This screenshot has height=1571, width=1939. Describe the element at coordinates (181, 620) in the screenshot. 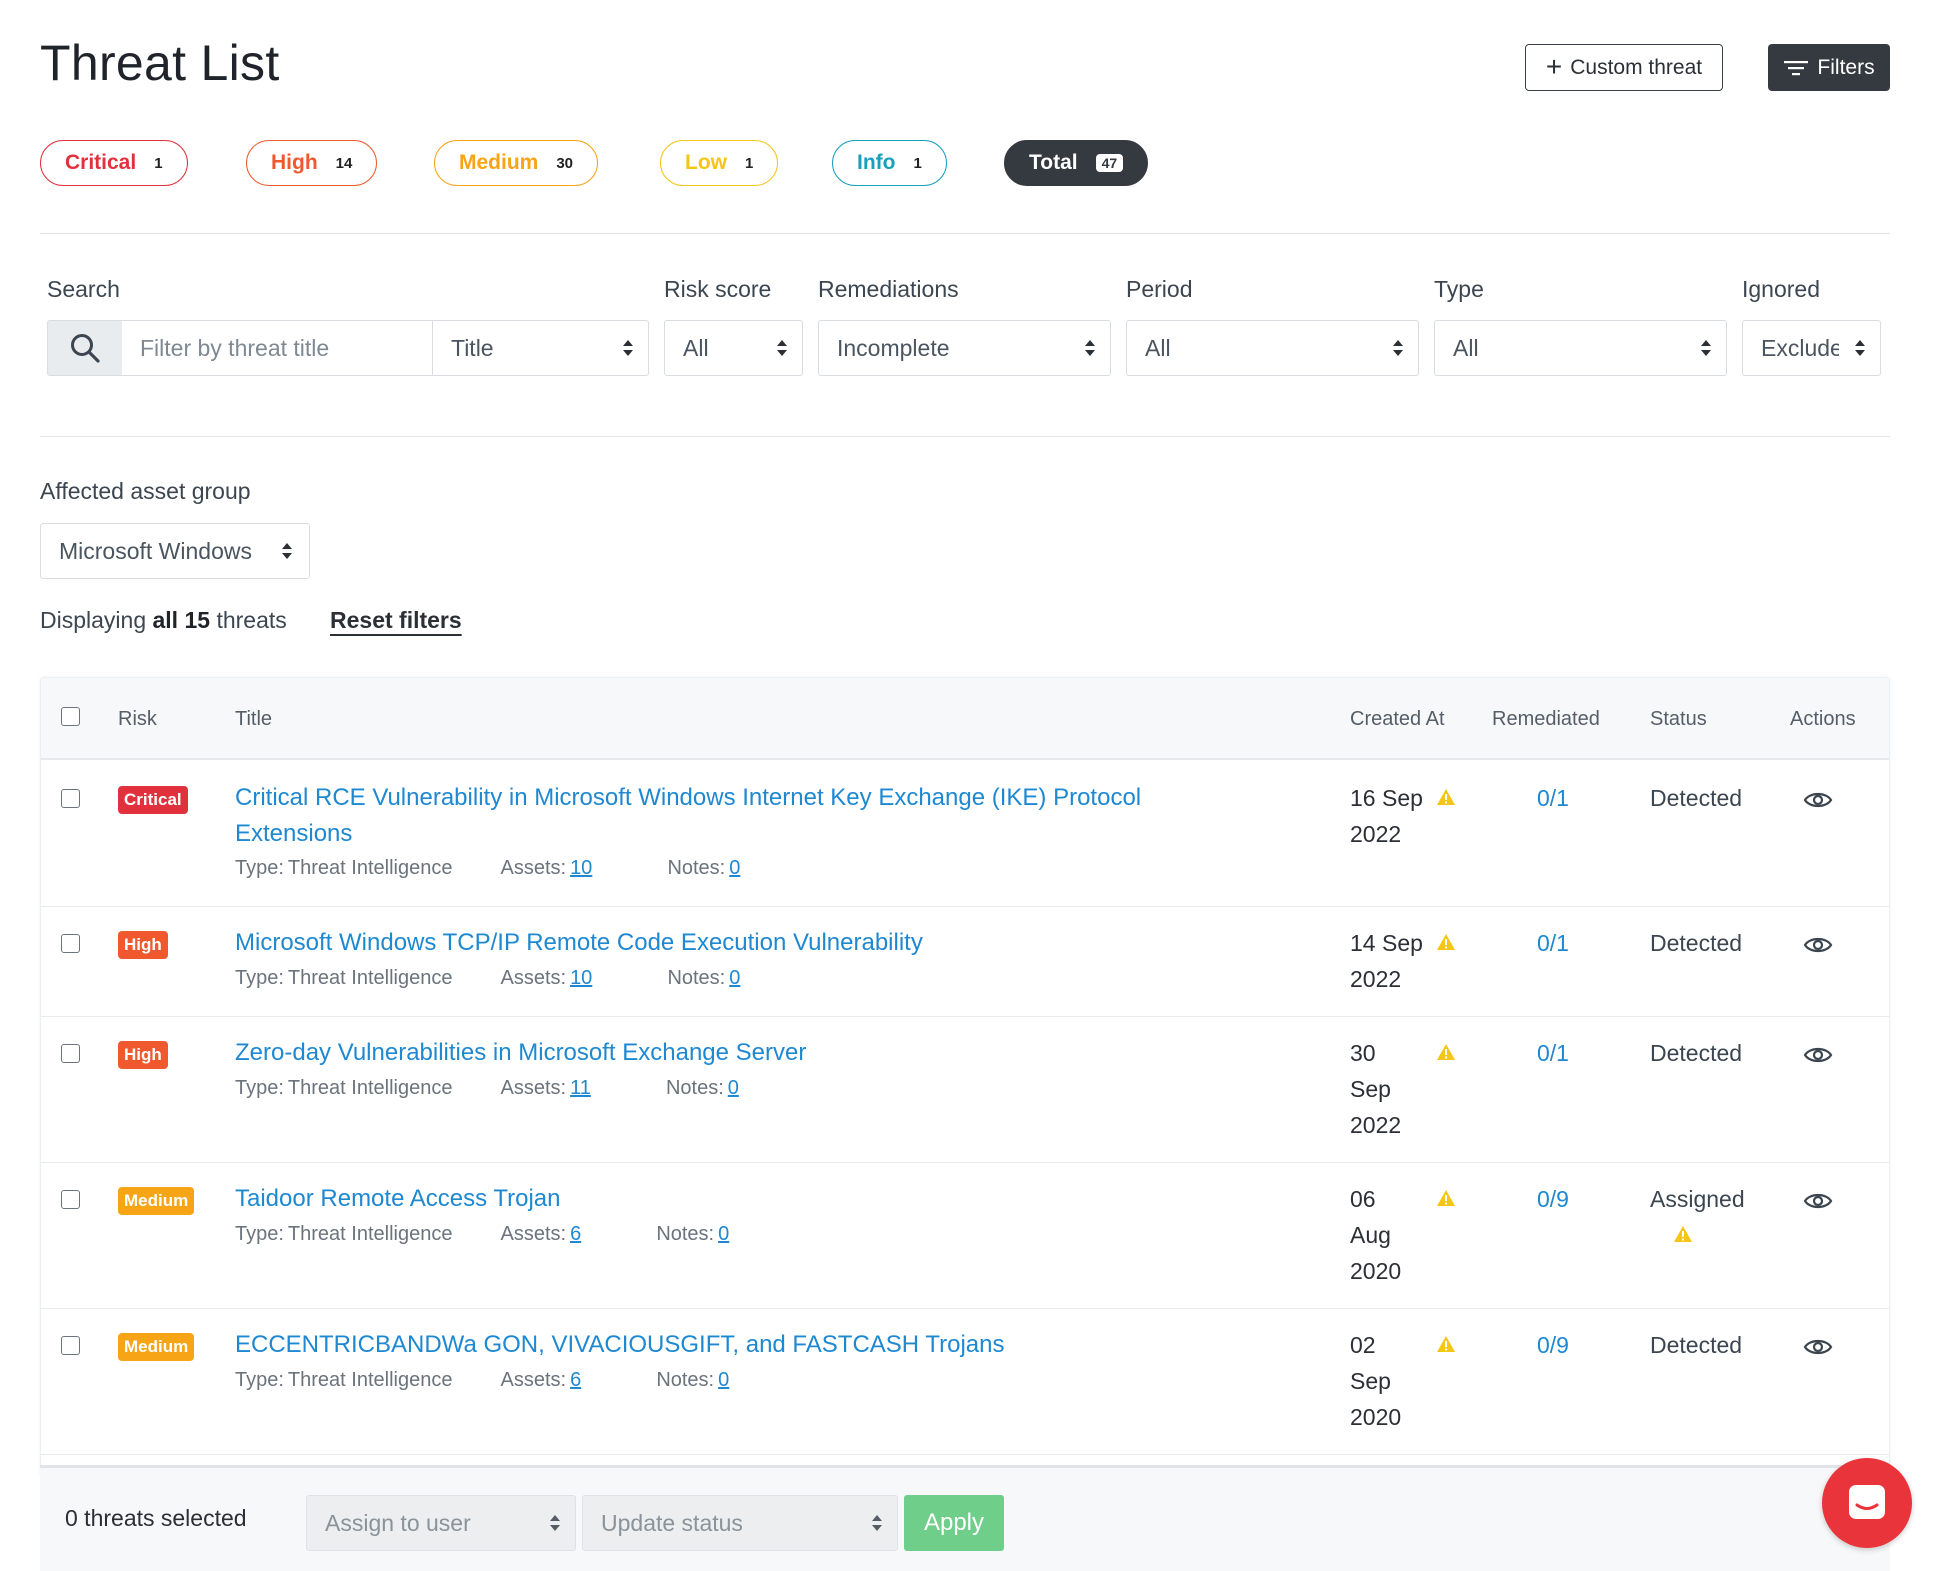

I see `summary-count: all 15` at that location.